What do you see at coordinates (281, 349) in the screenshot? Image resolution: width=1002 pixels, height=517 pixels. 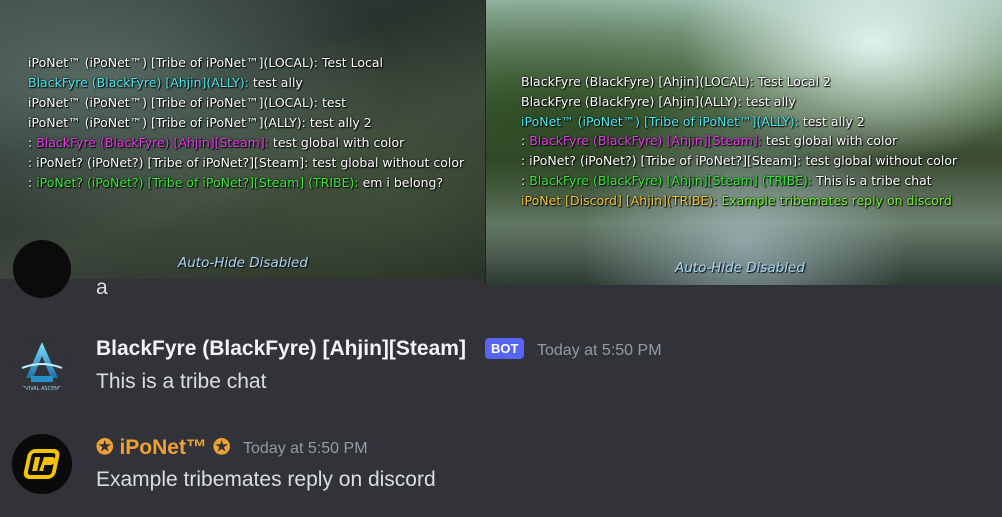 I see `message-author: BlackFyre (BlackFyre) [Ahjin][Steam]` at bounding box center [281, 349].